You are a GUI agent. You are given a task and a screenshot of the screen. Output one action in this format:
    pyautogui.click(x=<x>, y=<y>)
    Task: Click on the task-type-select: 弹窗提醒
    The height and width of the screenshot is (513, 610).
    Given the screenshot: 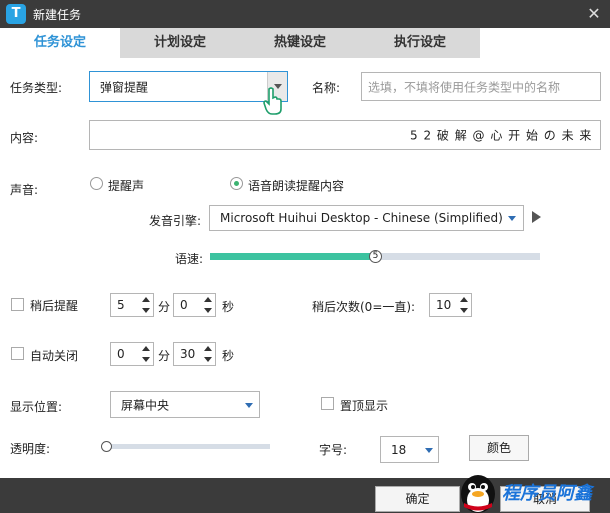 What is the action you would take?
    pyautogui.click(x=188, y=86)
    